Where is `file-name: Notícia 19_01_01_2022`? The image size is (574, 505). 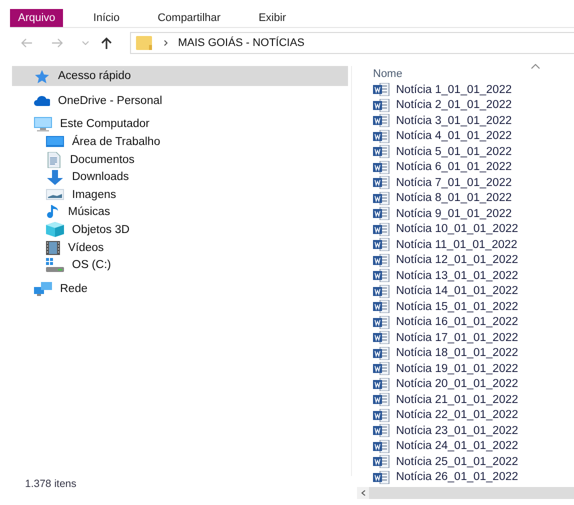 file-name: Notícia 19_01_01_2022 is located at coordinates (457, 368).